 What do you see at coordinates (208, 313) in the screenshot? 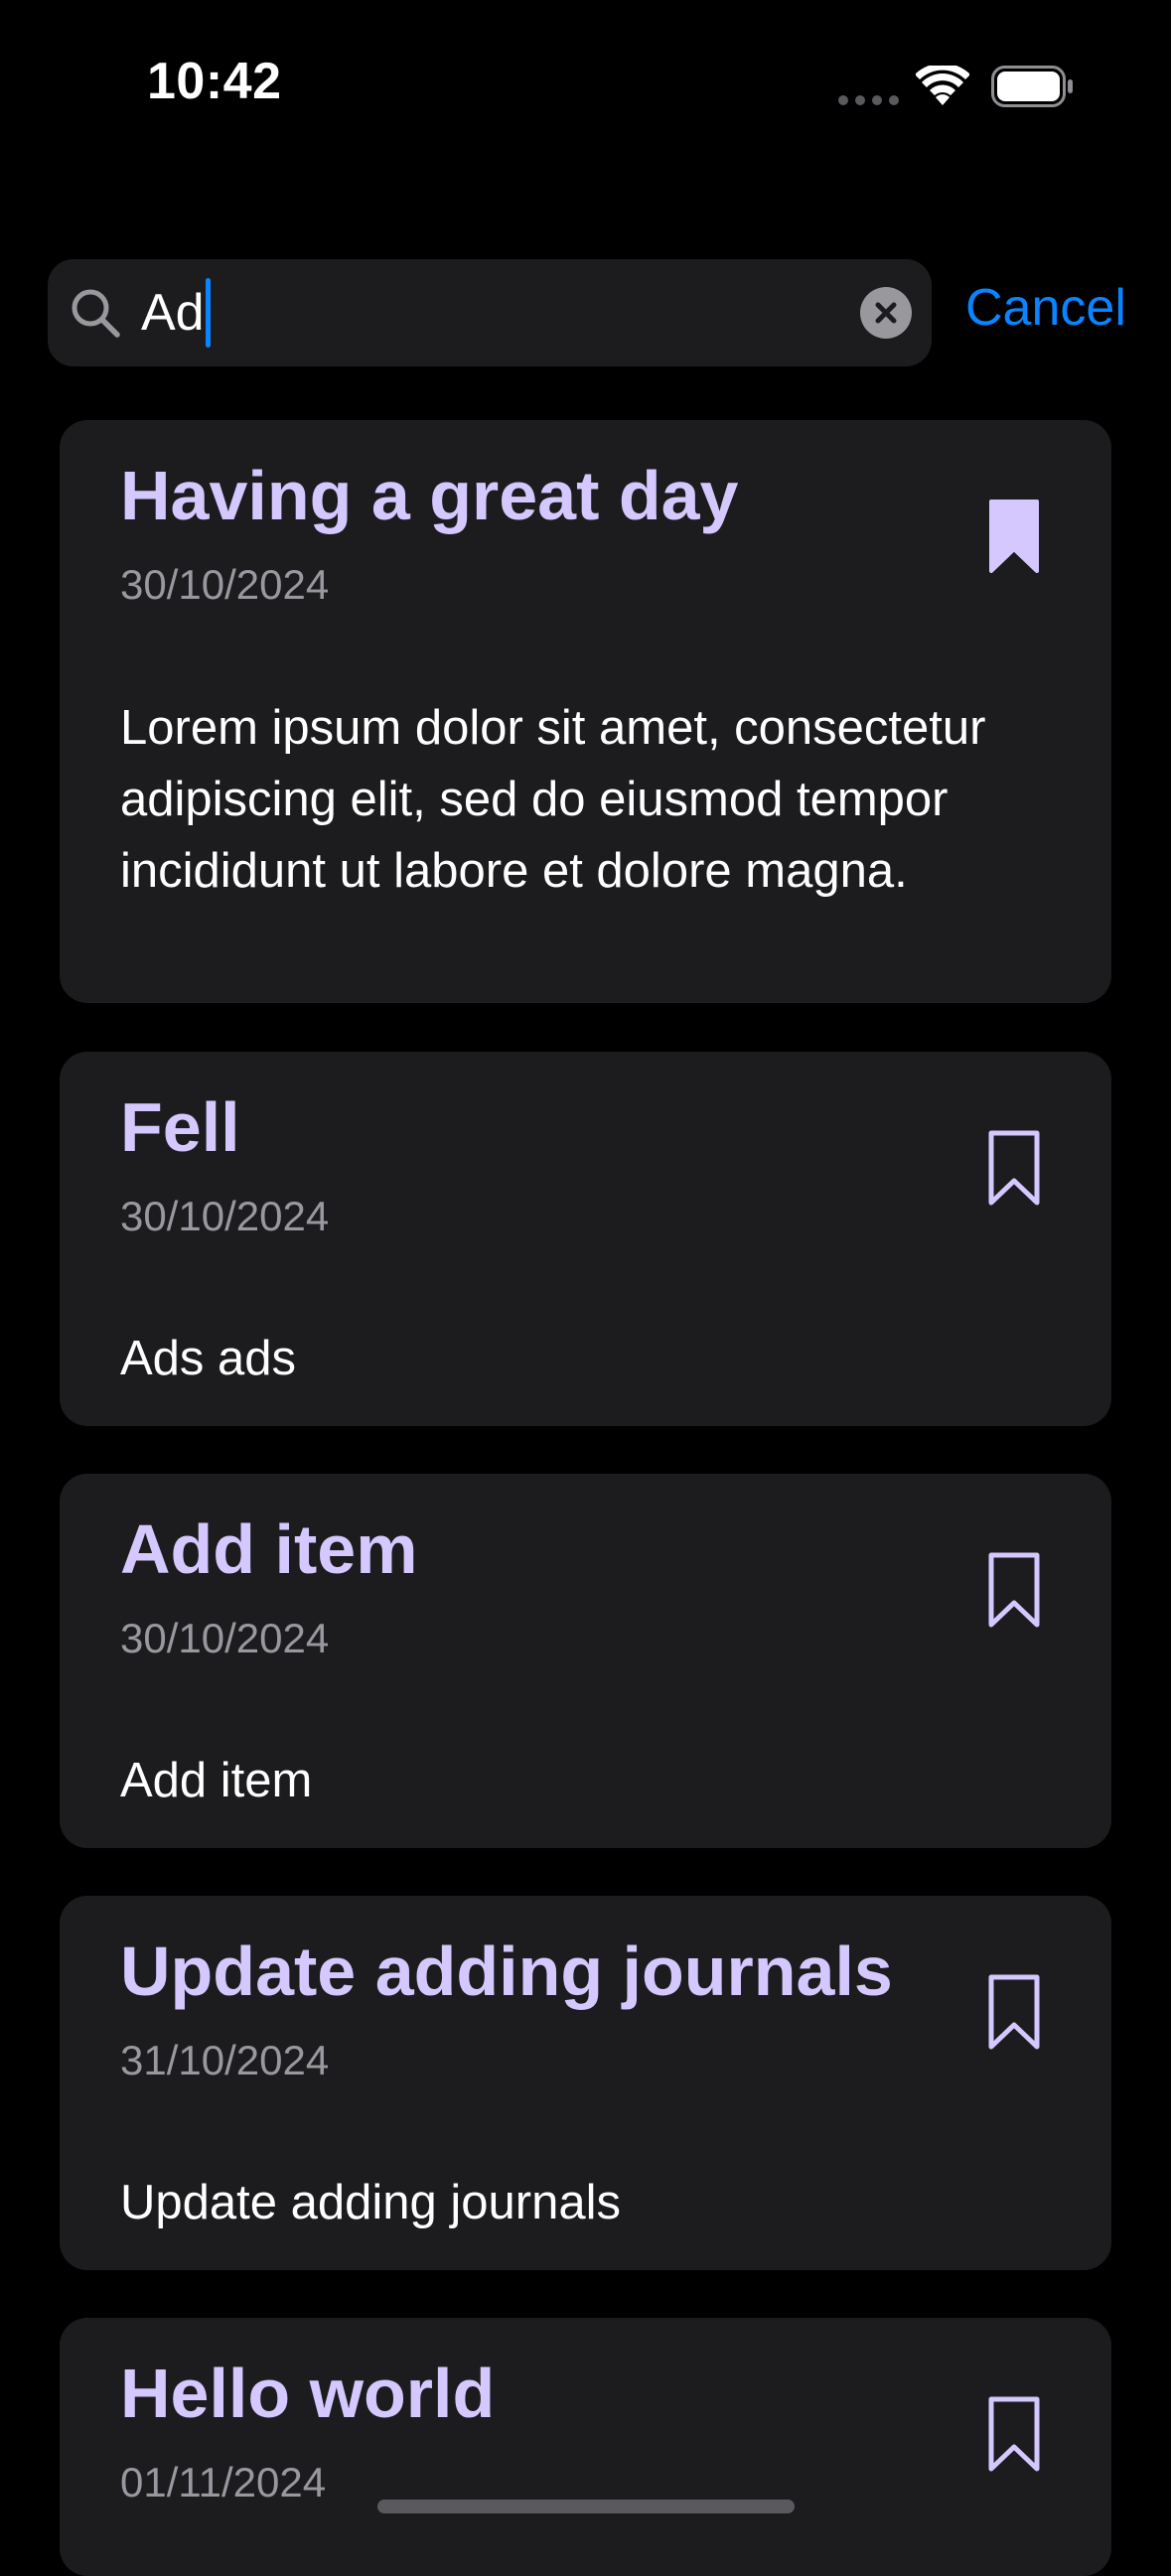
I see `text-caret` at bounding box center [208, 313].